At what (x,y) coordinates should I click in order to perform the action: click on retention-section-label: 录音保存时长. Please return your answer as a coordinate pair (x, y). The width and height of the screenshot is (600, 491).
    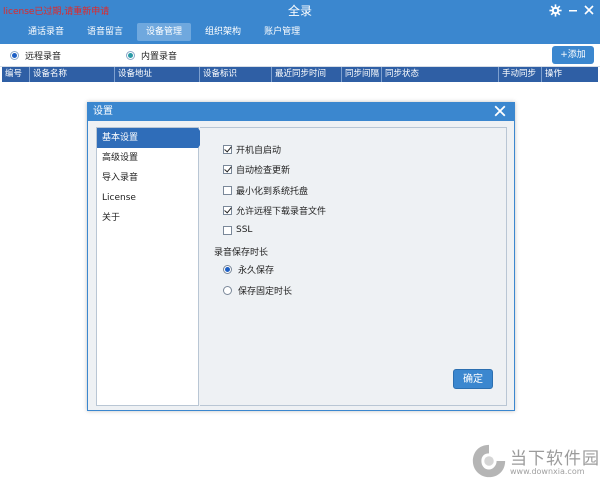
    Looking at the image, I should click on (241, 253).